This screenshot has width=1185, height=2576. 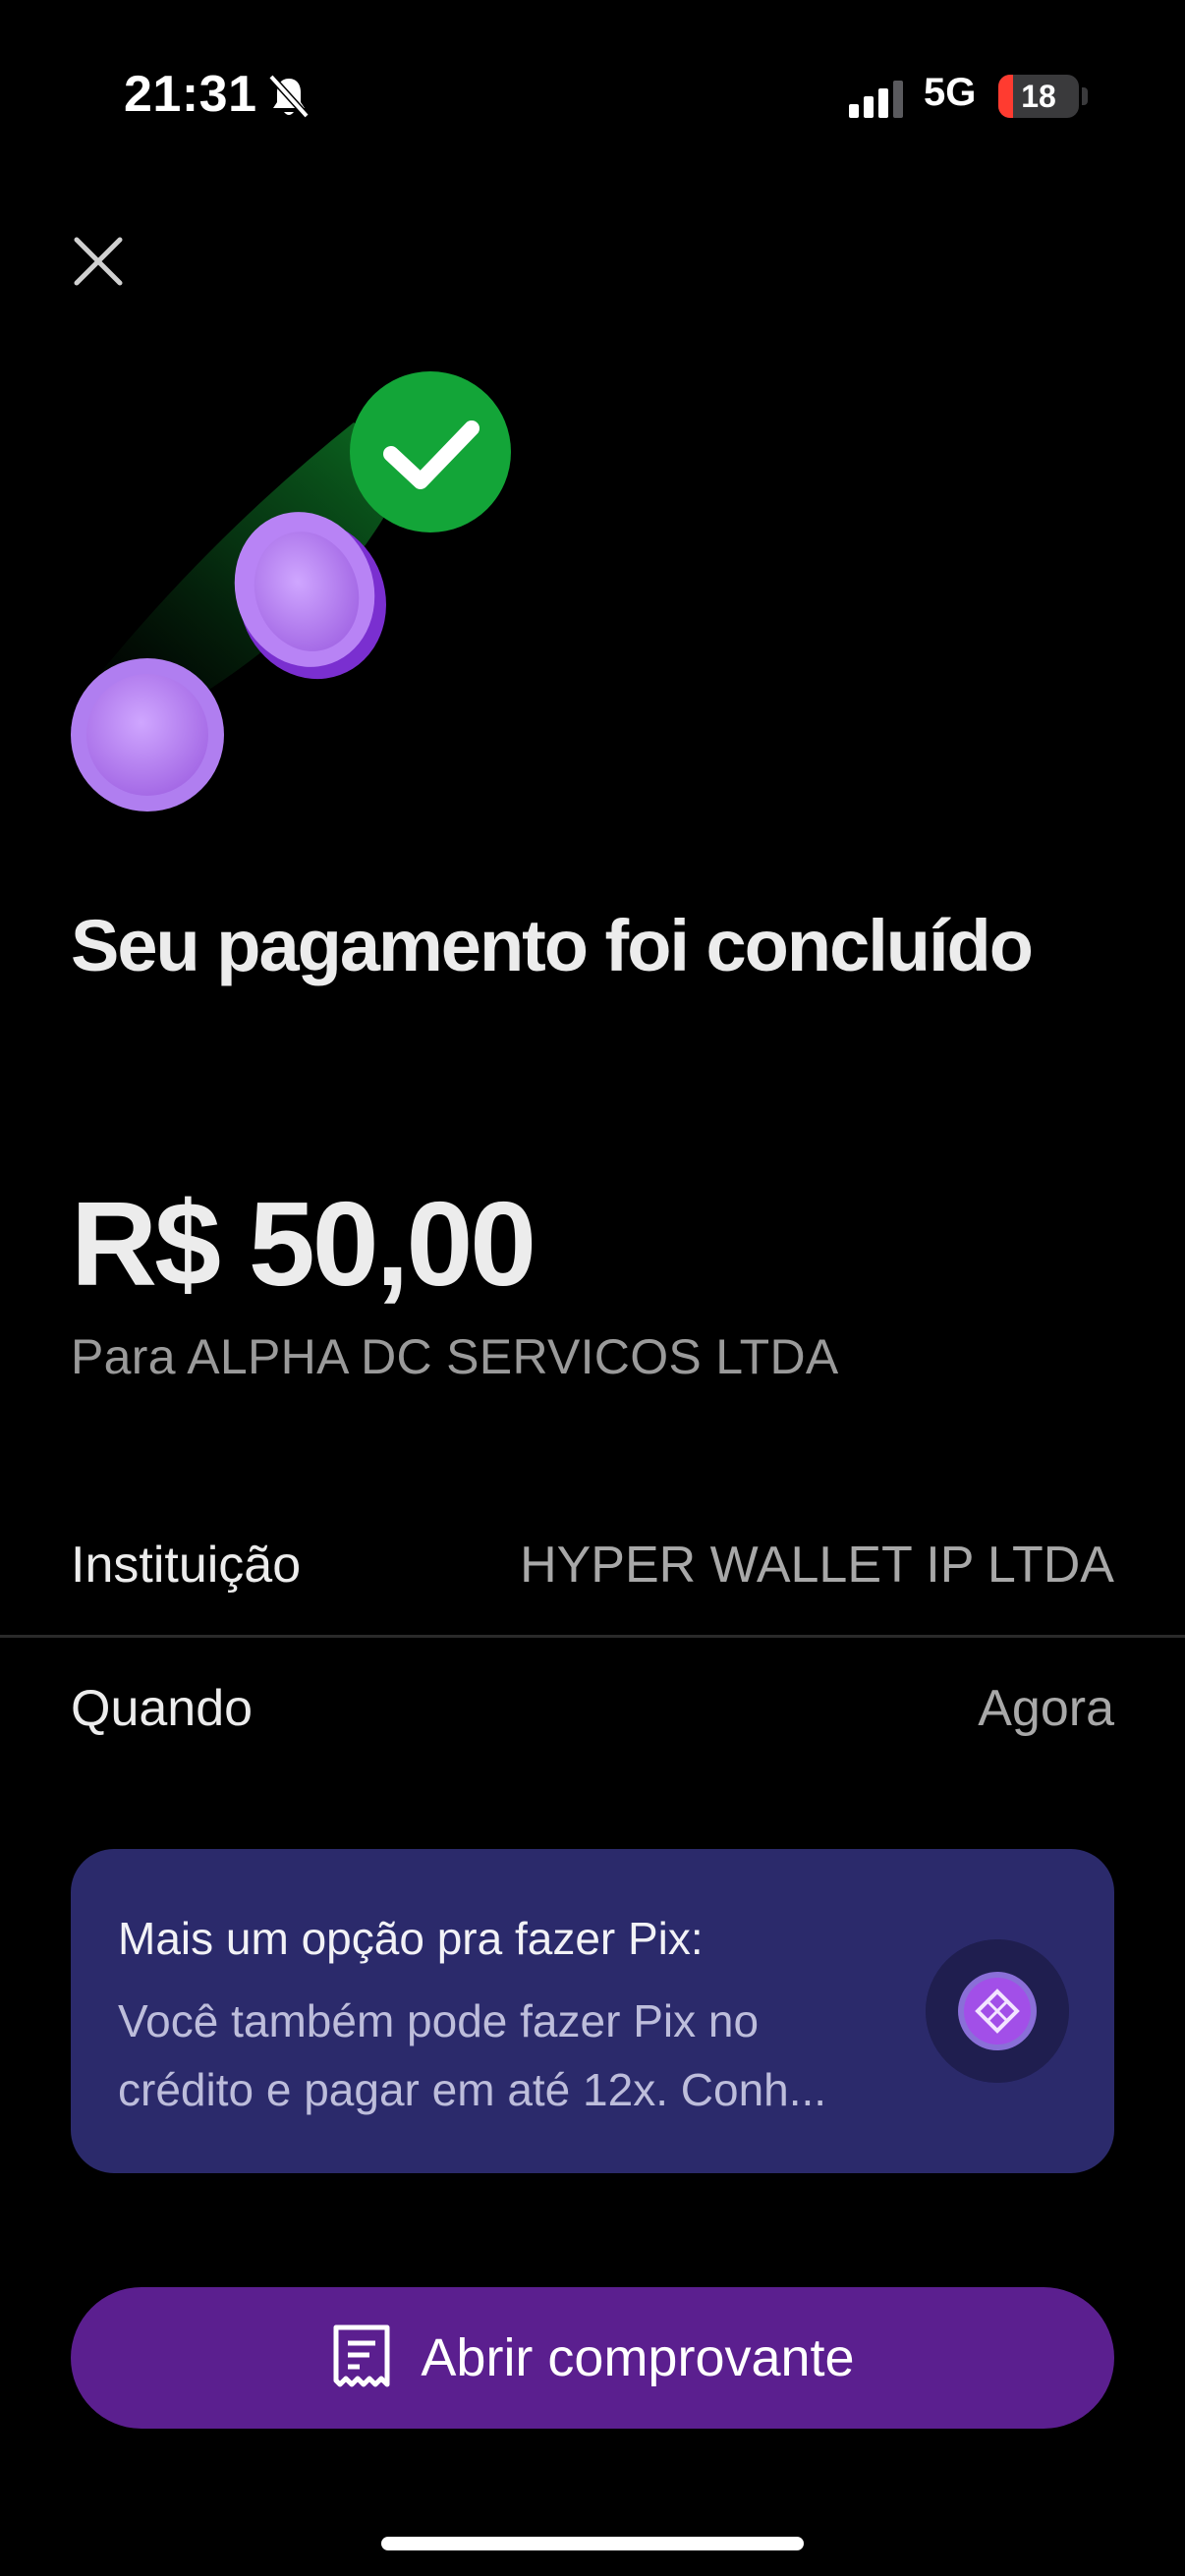 What do you see at coordinates (876, 99) in the screenshot?
I see `cellular-signal-icon` at bounding box center [876, 99].